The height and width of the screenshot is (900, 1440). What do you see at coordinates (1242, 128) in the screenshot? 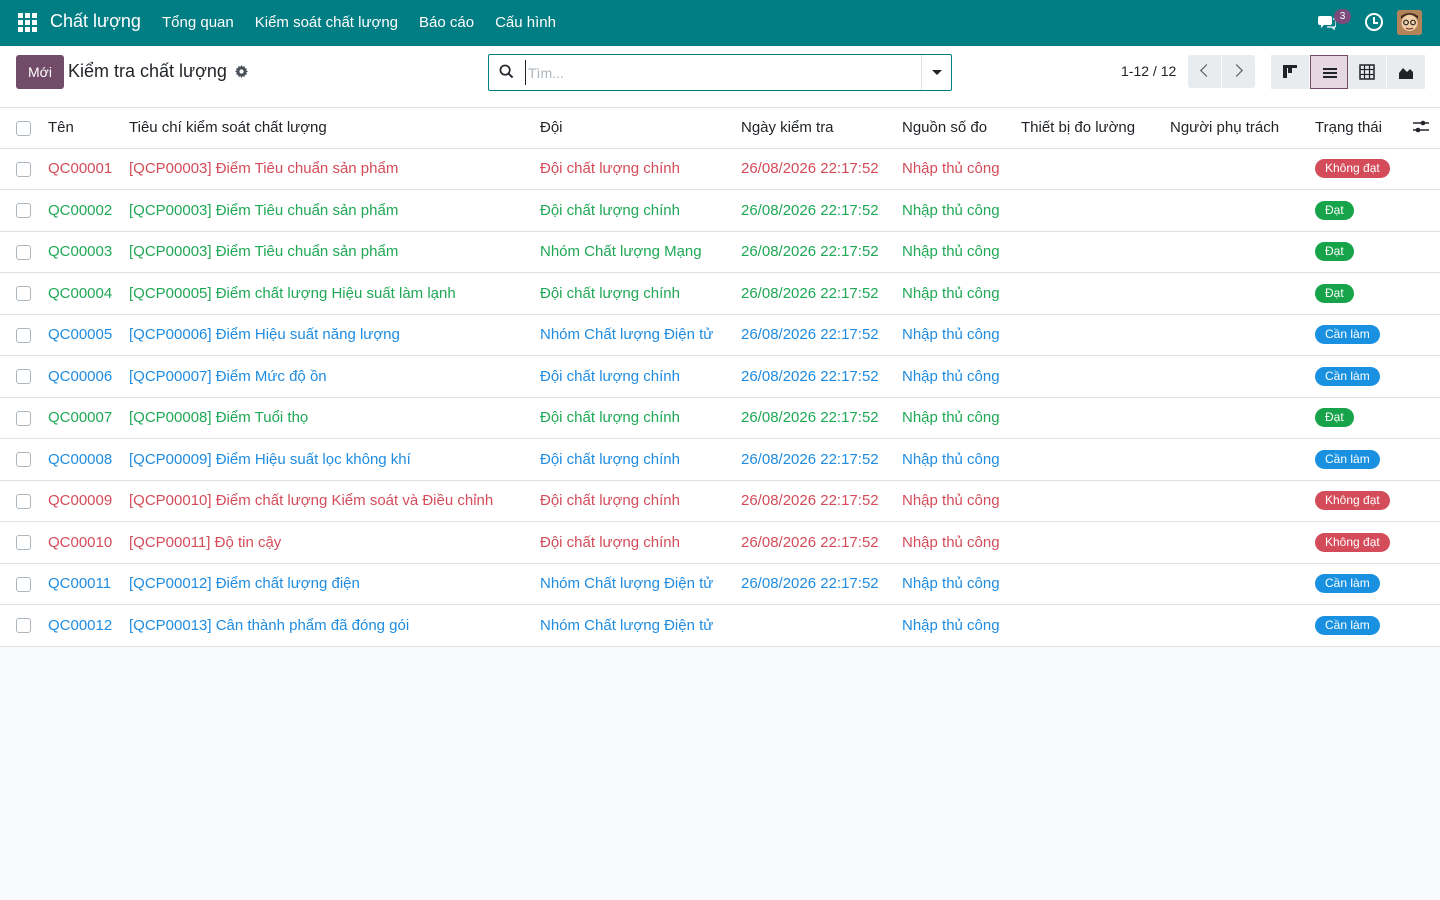
I see `col-header-responsible: Người phụ trách` at bounding box center [1242, 128].